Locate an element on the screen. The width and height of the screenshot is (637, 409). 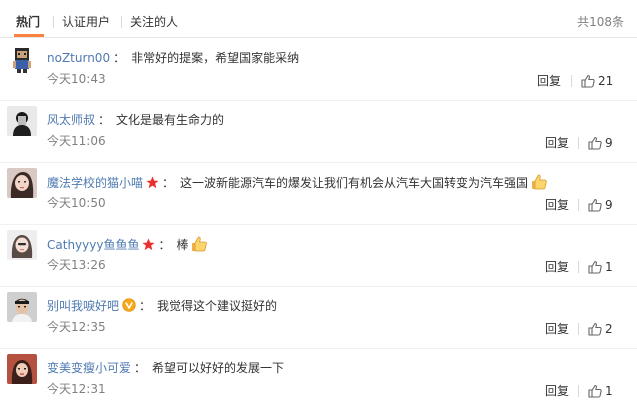
comment-time: 今天13:26 is located at coordinates (76, 265).